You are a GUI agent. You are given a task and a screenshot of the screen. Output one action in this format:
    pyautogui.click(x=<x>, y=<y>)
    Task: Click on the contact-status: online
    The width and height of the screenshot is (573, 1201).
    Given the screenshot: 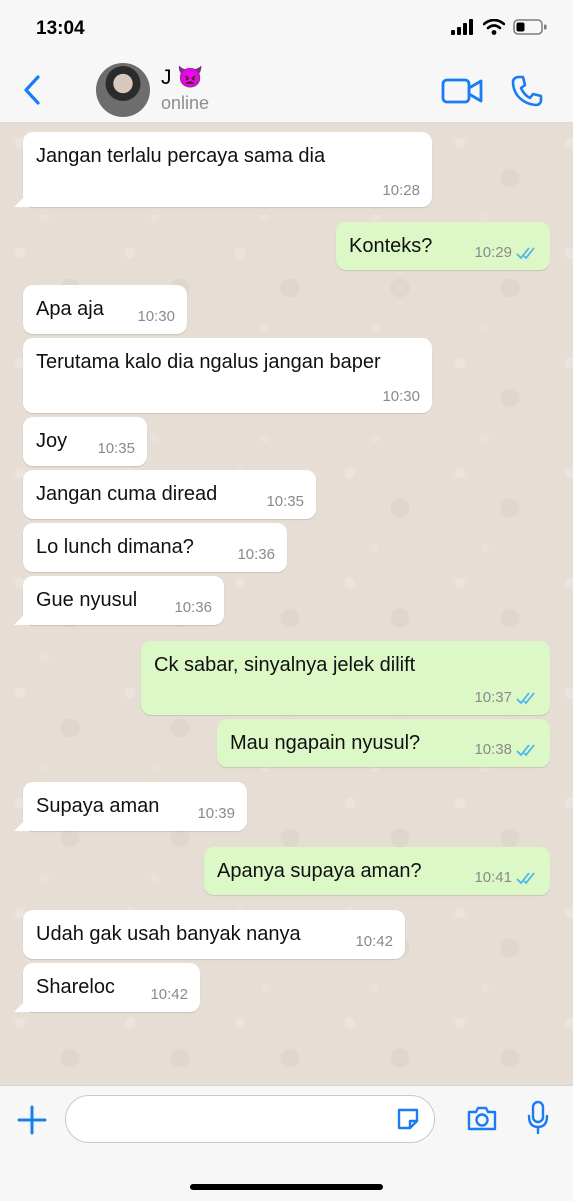 What is the action you would take?
    pyautogui.click(x=185, y=103)
    